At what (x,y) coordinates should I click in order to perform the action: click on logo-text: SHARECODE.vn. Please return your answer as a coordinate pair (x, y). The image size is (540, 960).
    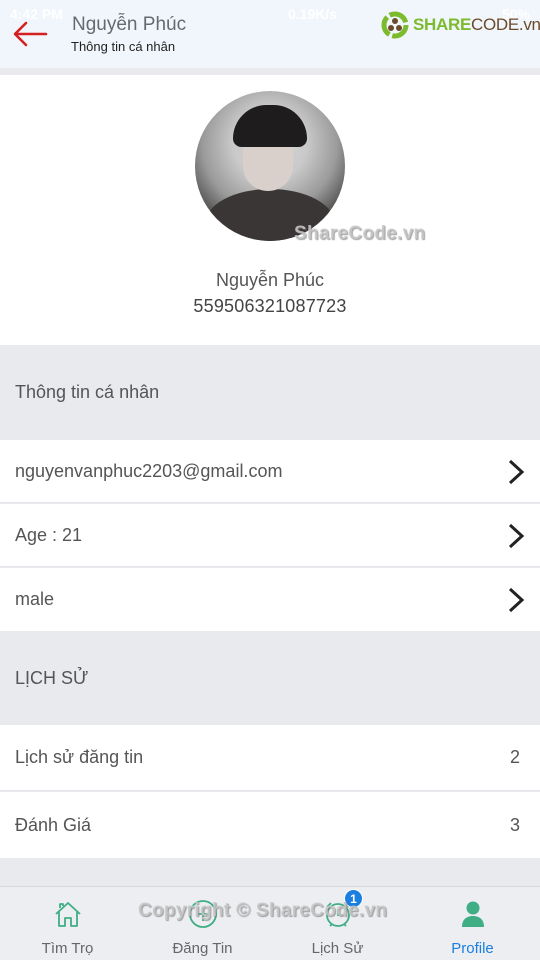
    Looking at the image, I should click on (476, 24).